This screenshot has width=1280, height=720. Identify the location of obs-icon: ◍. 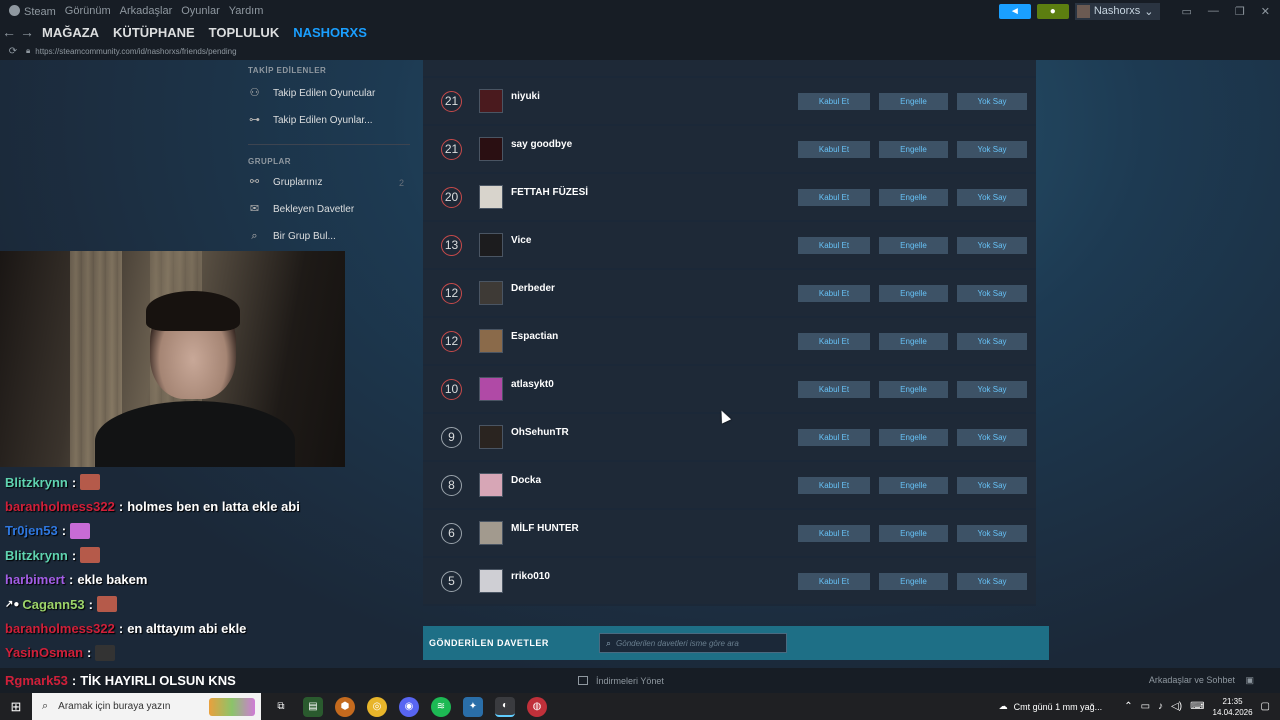
(537, 706).